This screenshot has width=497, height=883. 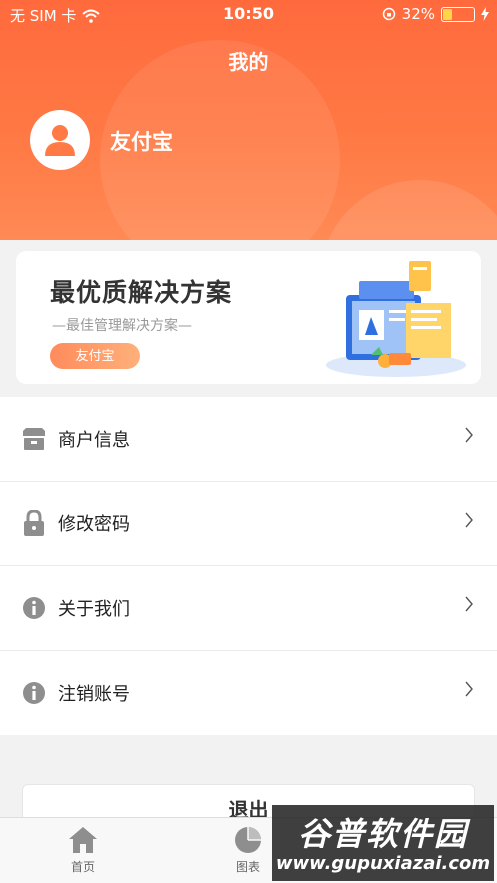 I want to click on banner-title: 最优质解决方案, so click(x=141, y=292).